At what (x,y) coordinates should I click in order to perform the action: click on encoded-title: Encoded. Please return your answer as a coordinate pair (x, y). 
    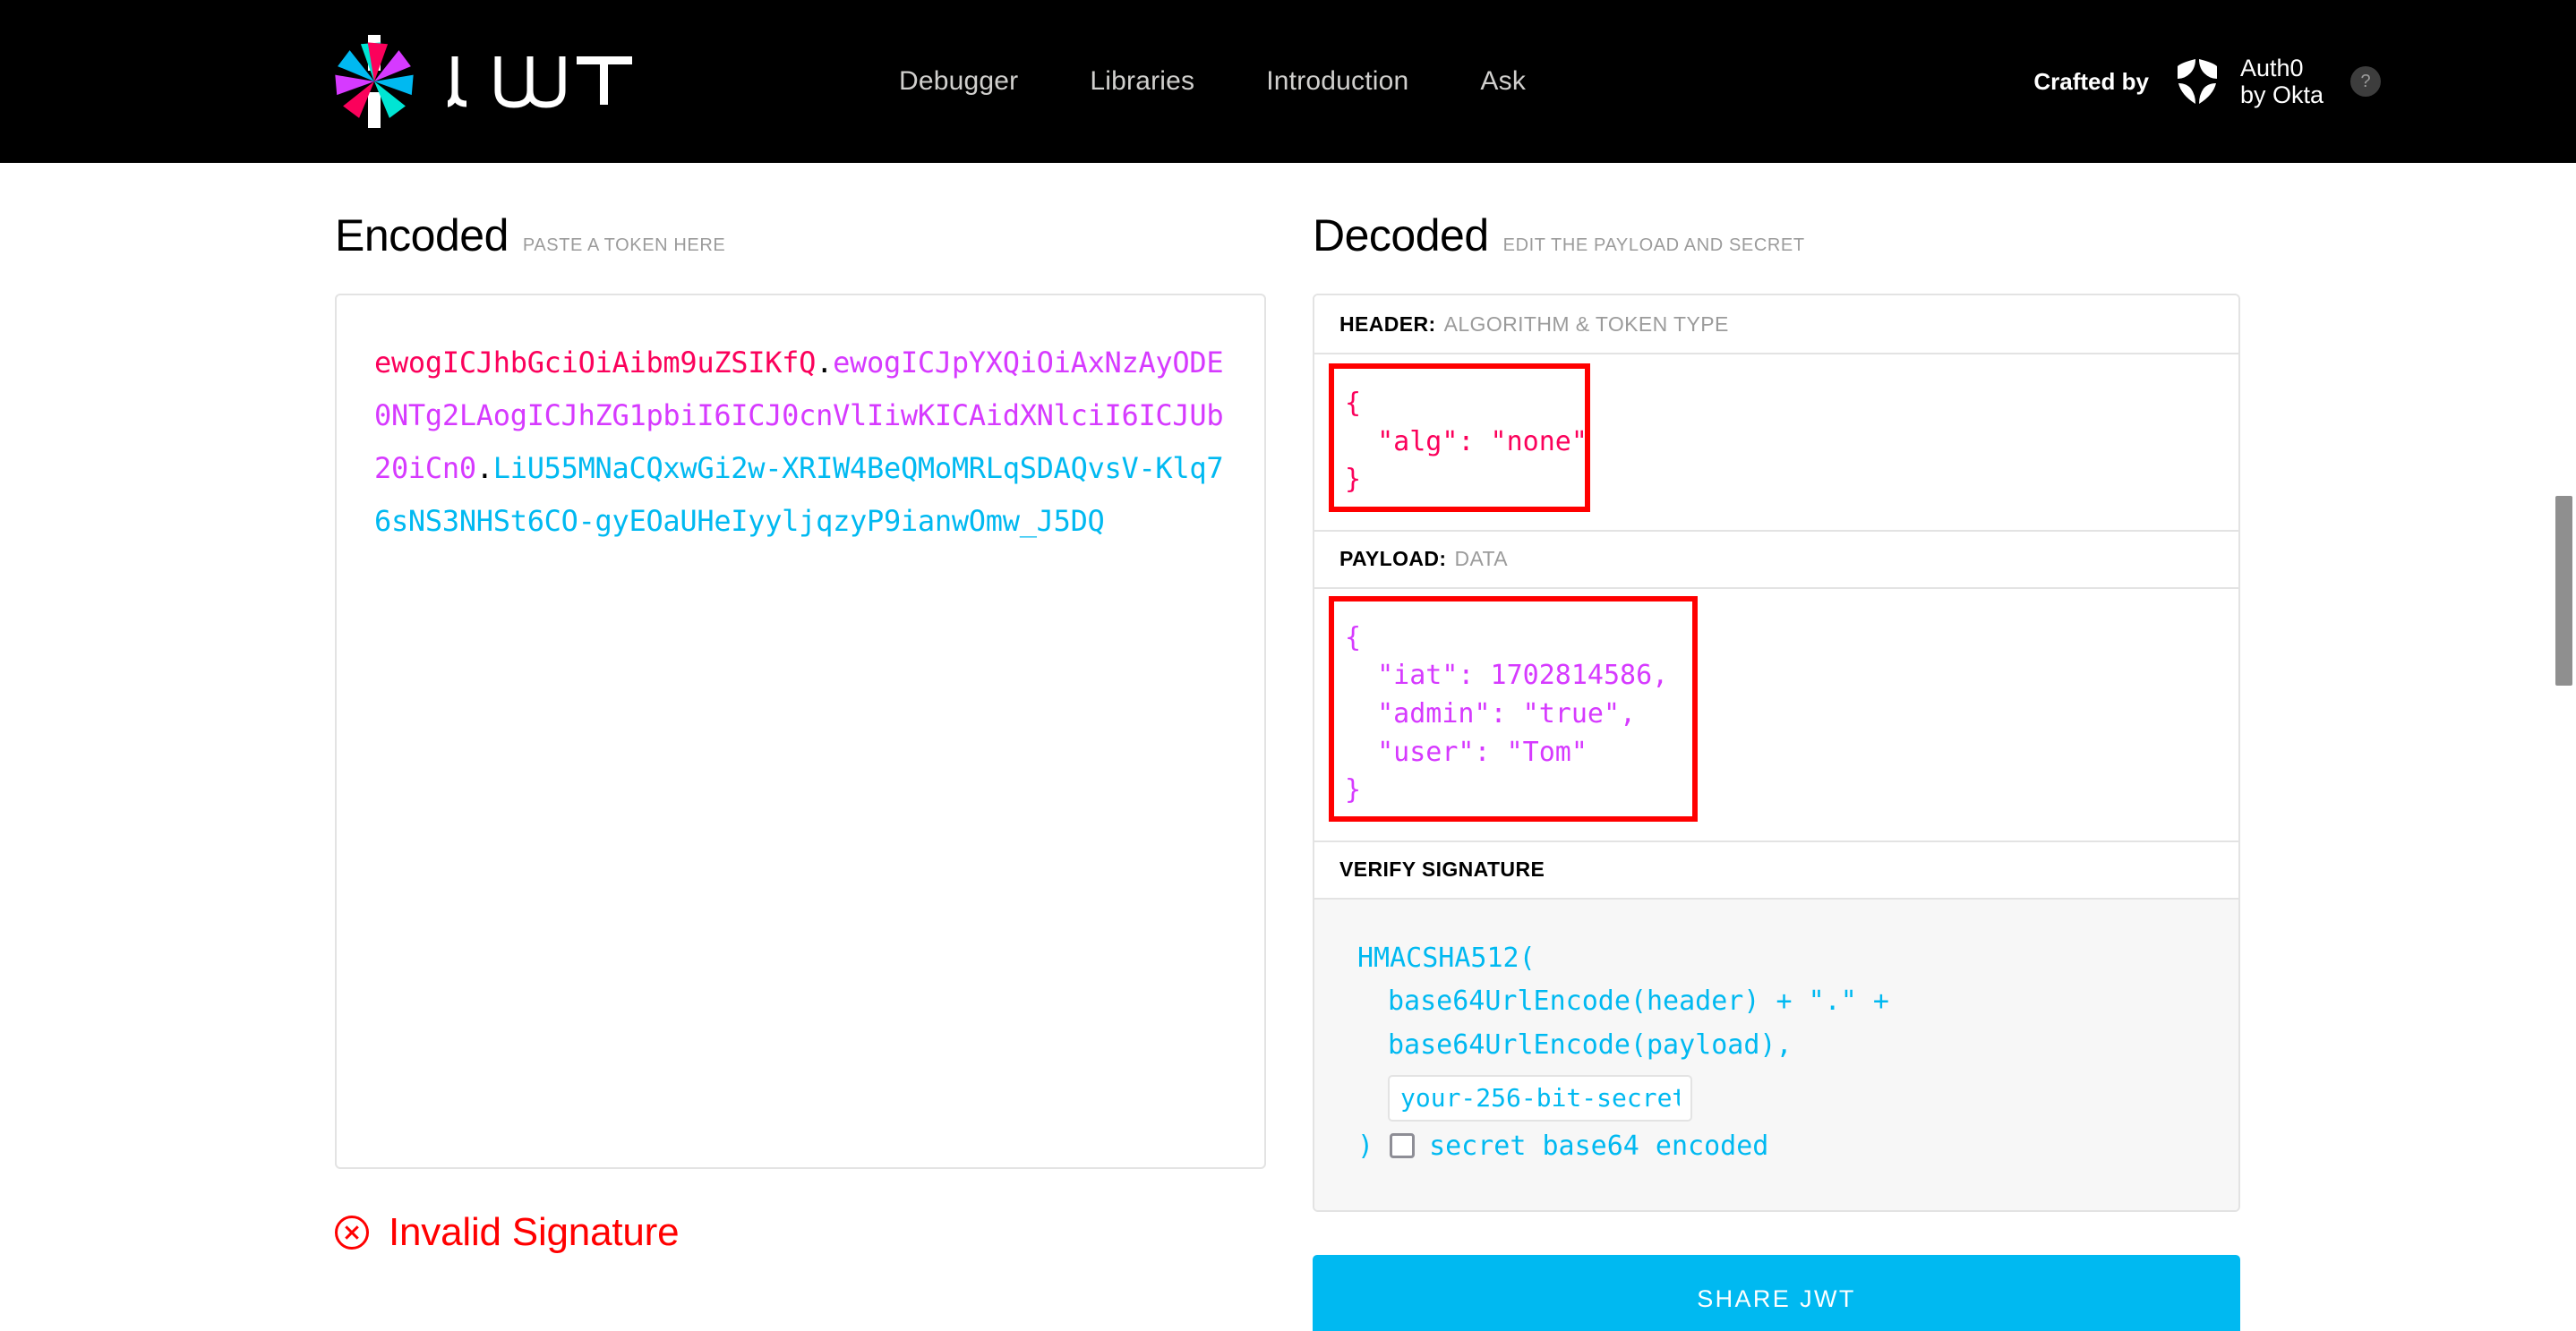
    Looking at the image, I should click on (422, 235).